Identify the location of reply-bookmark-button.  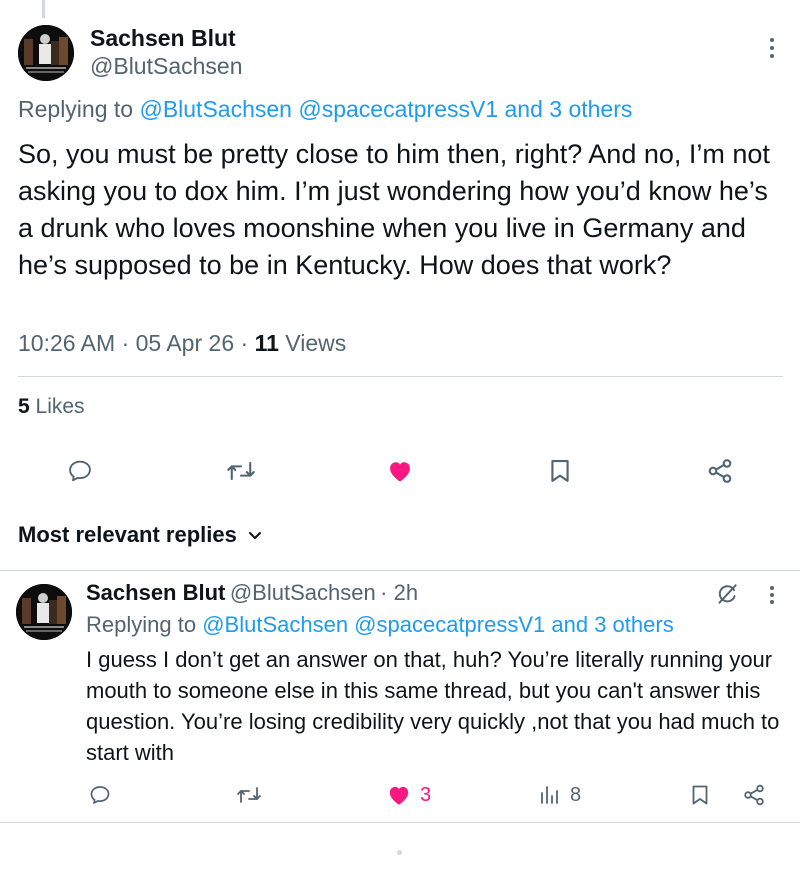
(700, 795).